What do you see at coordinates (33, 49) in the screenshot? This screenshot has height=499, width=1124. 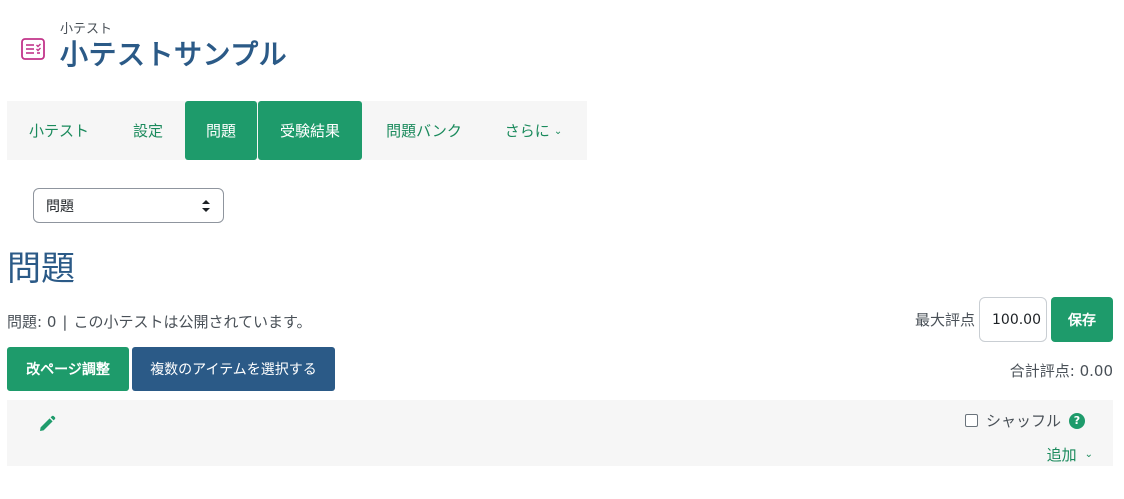 I see `quiz-icon` at bounding box center [33, 49].